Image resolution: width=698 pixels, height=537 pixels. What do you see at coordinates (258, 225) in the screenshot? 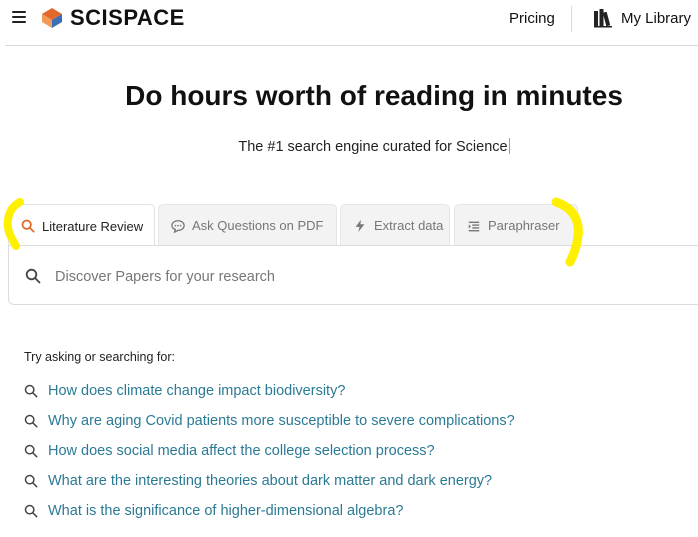
I see `tab-label: Ask Questions on PDF` at bounding box center [258, 225].